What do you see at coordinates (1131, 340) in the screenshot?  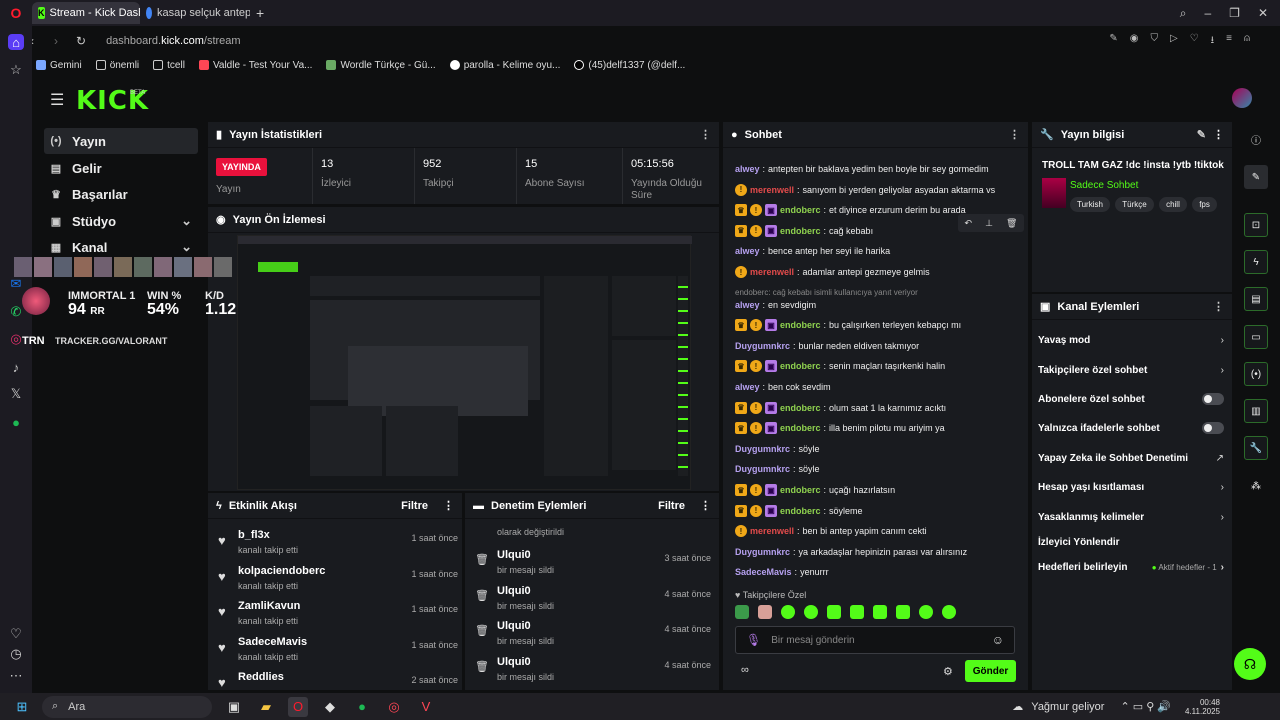 I see `action-slow-mode: Yavaş mod ›` at bounding box center [1131, 340].